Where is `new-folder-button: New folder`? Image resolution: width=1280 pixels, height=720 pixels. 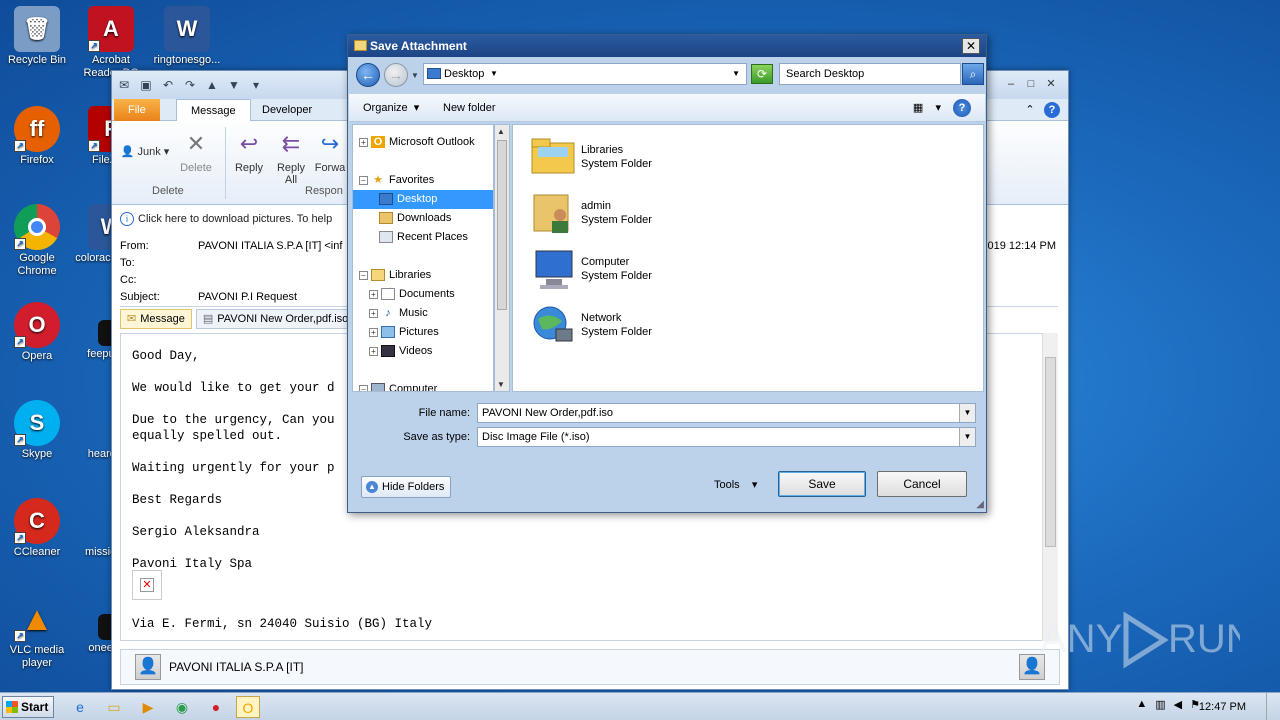 new-folder-button: New folder is located at coordinates (469, 108).